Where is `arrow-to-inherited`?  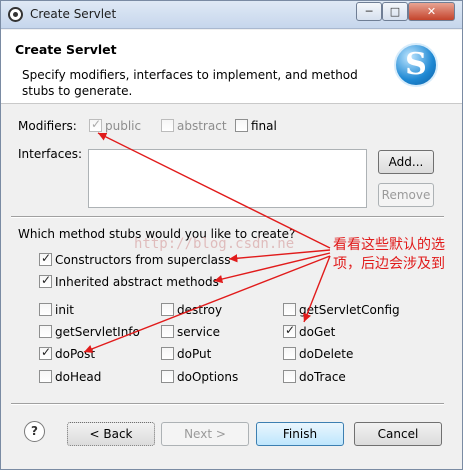
arrow-to-inherited is located at coordinates (272, 268).